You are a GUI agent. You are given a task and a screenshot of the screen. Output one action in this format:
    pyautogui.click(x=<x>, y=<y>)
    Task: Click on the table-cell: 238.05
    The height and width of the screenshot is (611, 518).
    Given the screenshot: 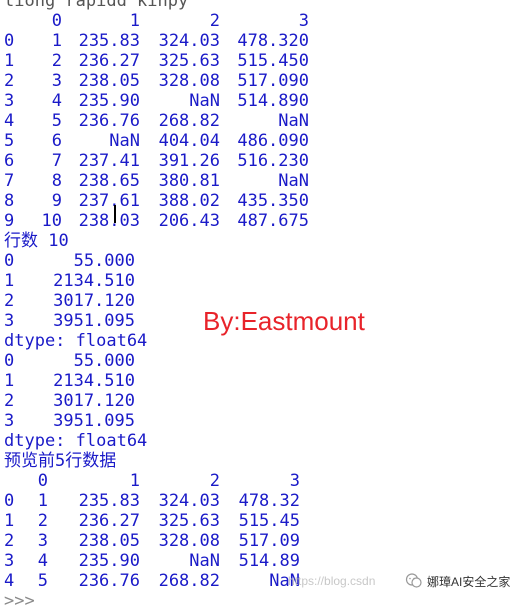 What is the action you would take?
    pyautogui.click(x=109, y=541)
    